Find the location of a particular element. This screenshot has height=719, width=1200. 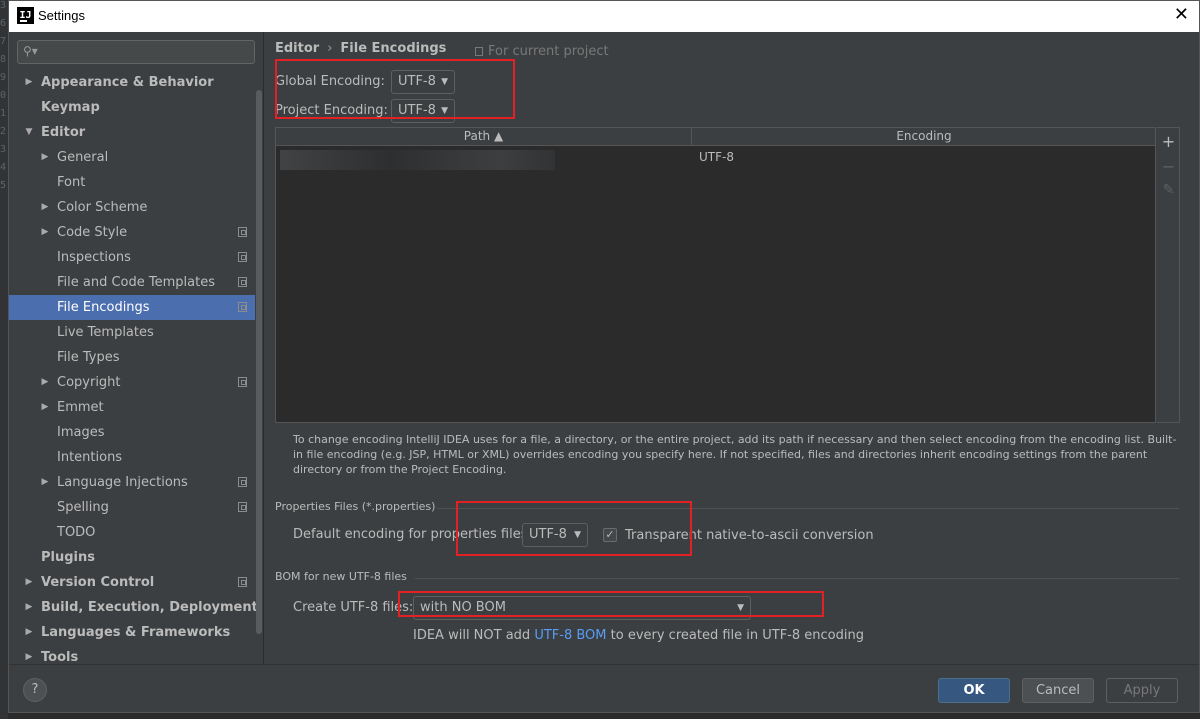

cancel-button: Cancel is located at coordinates (1058, 690).